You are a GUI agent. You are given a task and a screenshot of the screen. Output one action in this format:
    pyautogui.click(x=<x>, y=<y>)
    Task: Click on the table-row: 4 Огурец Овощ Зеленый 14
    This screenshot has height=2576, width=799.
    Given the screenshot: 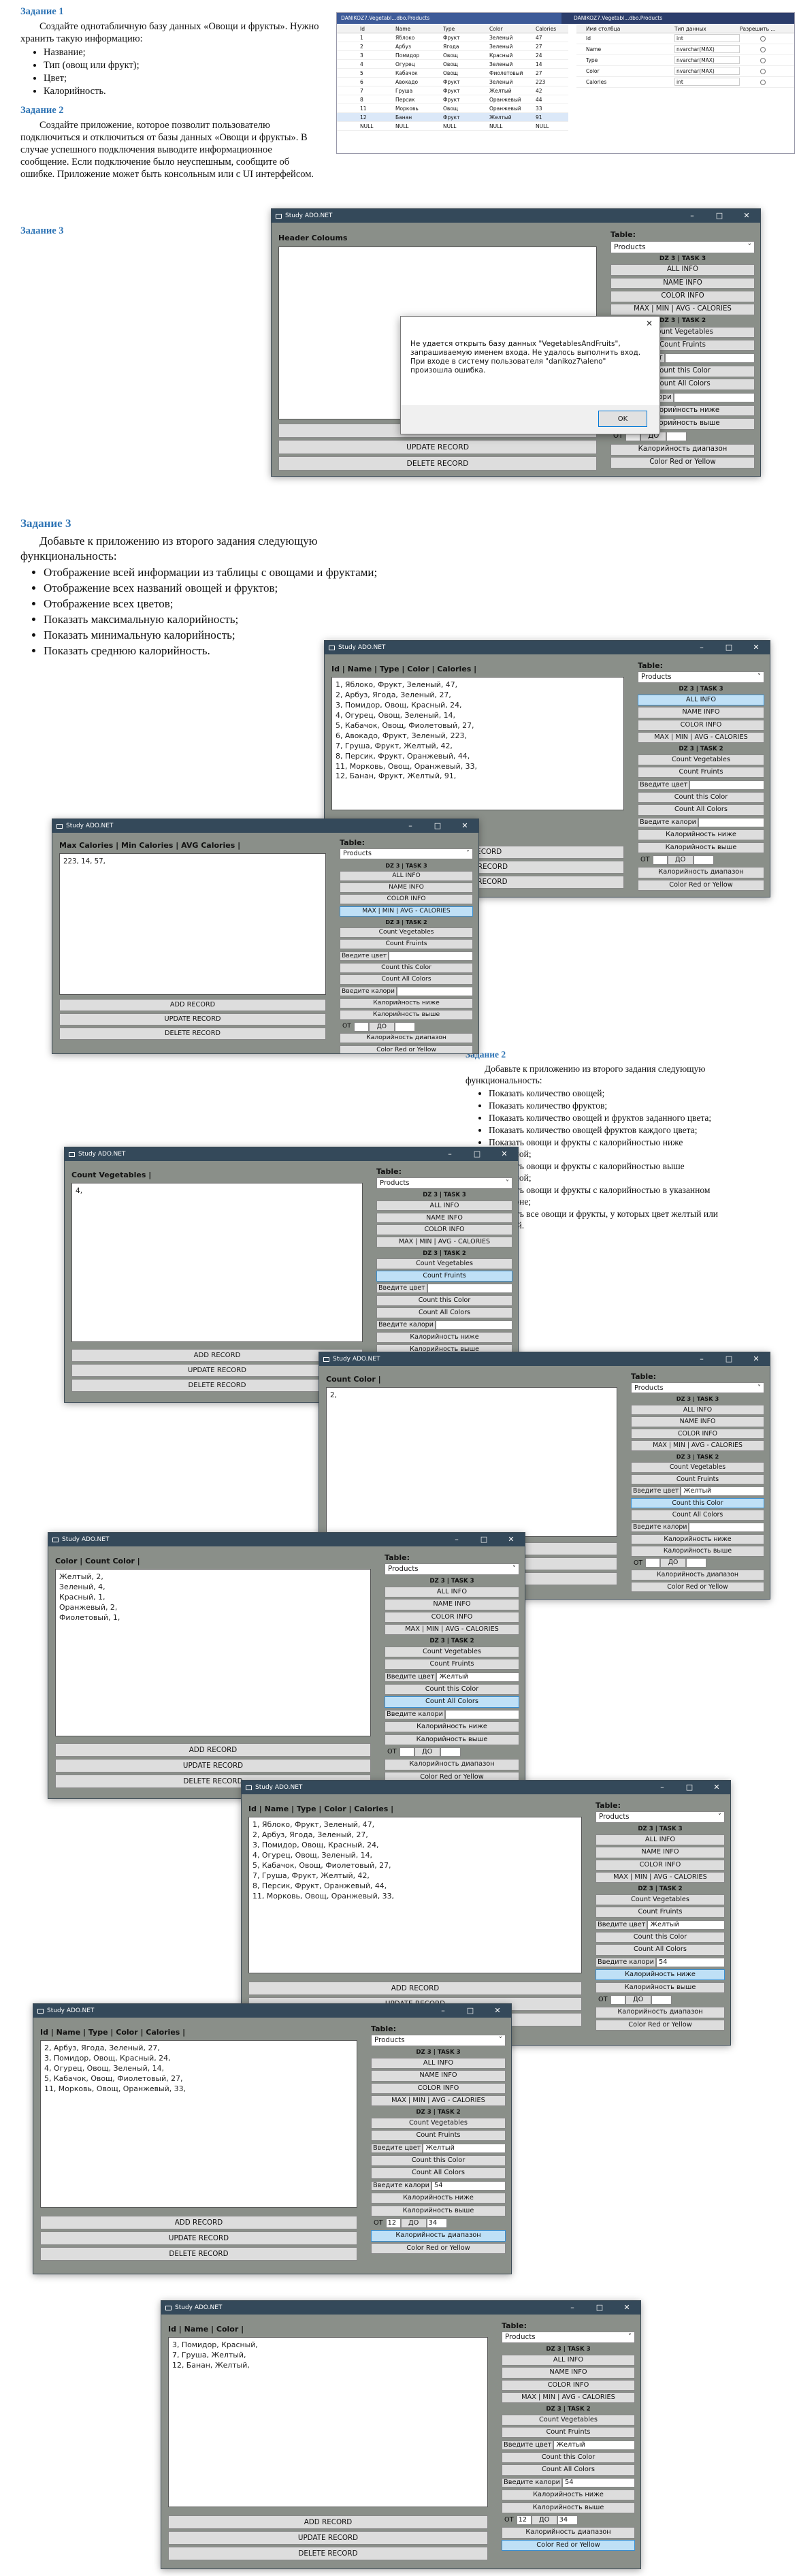 What is the action you would take?
    pyautogui.click(x=452, y=64)
    